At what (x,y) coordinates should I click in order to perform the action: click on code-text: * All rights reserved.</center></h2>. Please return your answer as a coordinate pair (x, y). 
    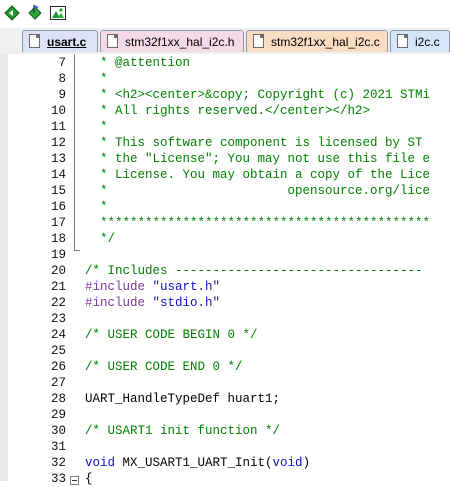
    Looking at the image, I should click on (227, 111).